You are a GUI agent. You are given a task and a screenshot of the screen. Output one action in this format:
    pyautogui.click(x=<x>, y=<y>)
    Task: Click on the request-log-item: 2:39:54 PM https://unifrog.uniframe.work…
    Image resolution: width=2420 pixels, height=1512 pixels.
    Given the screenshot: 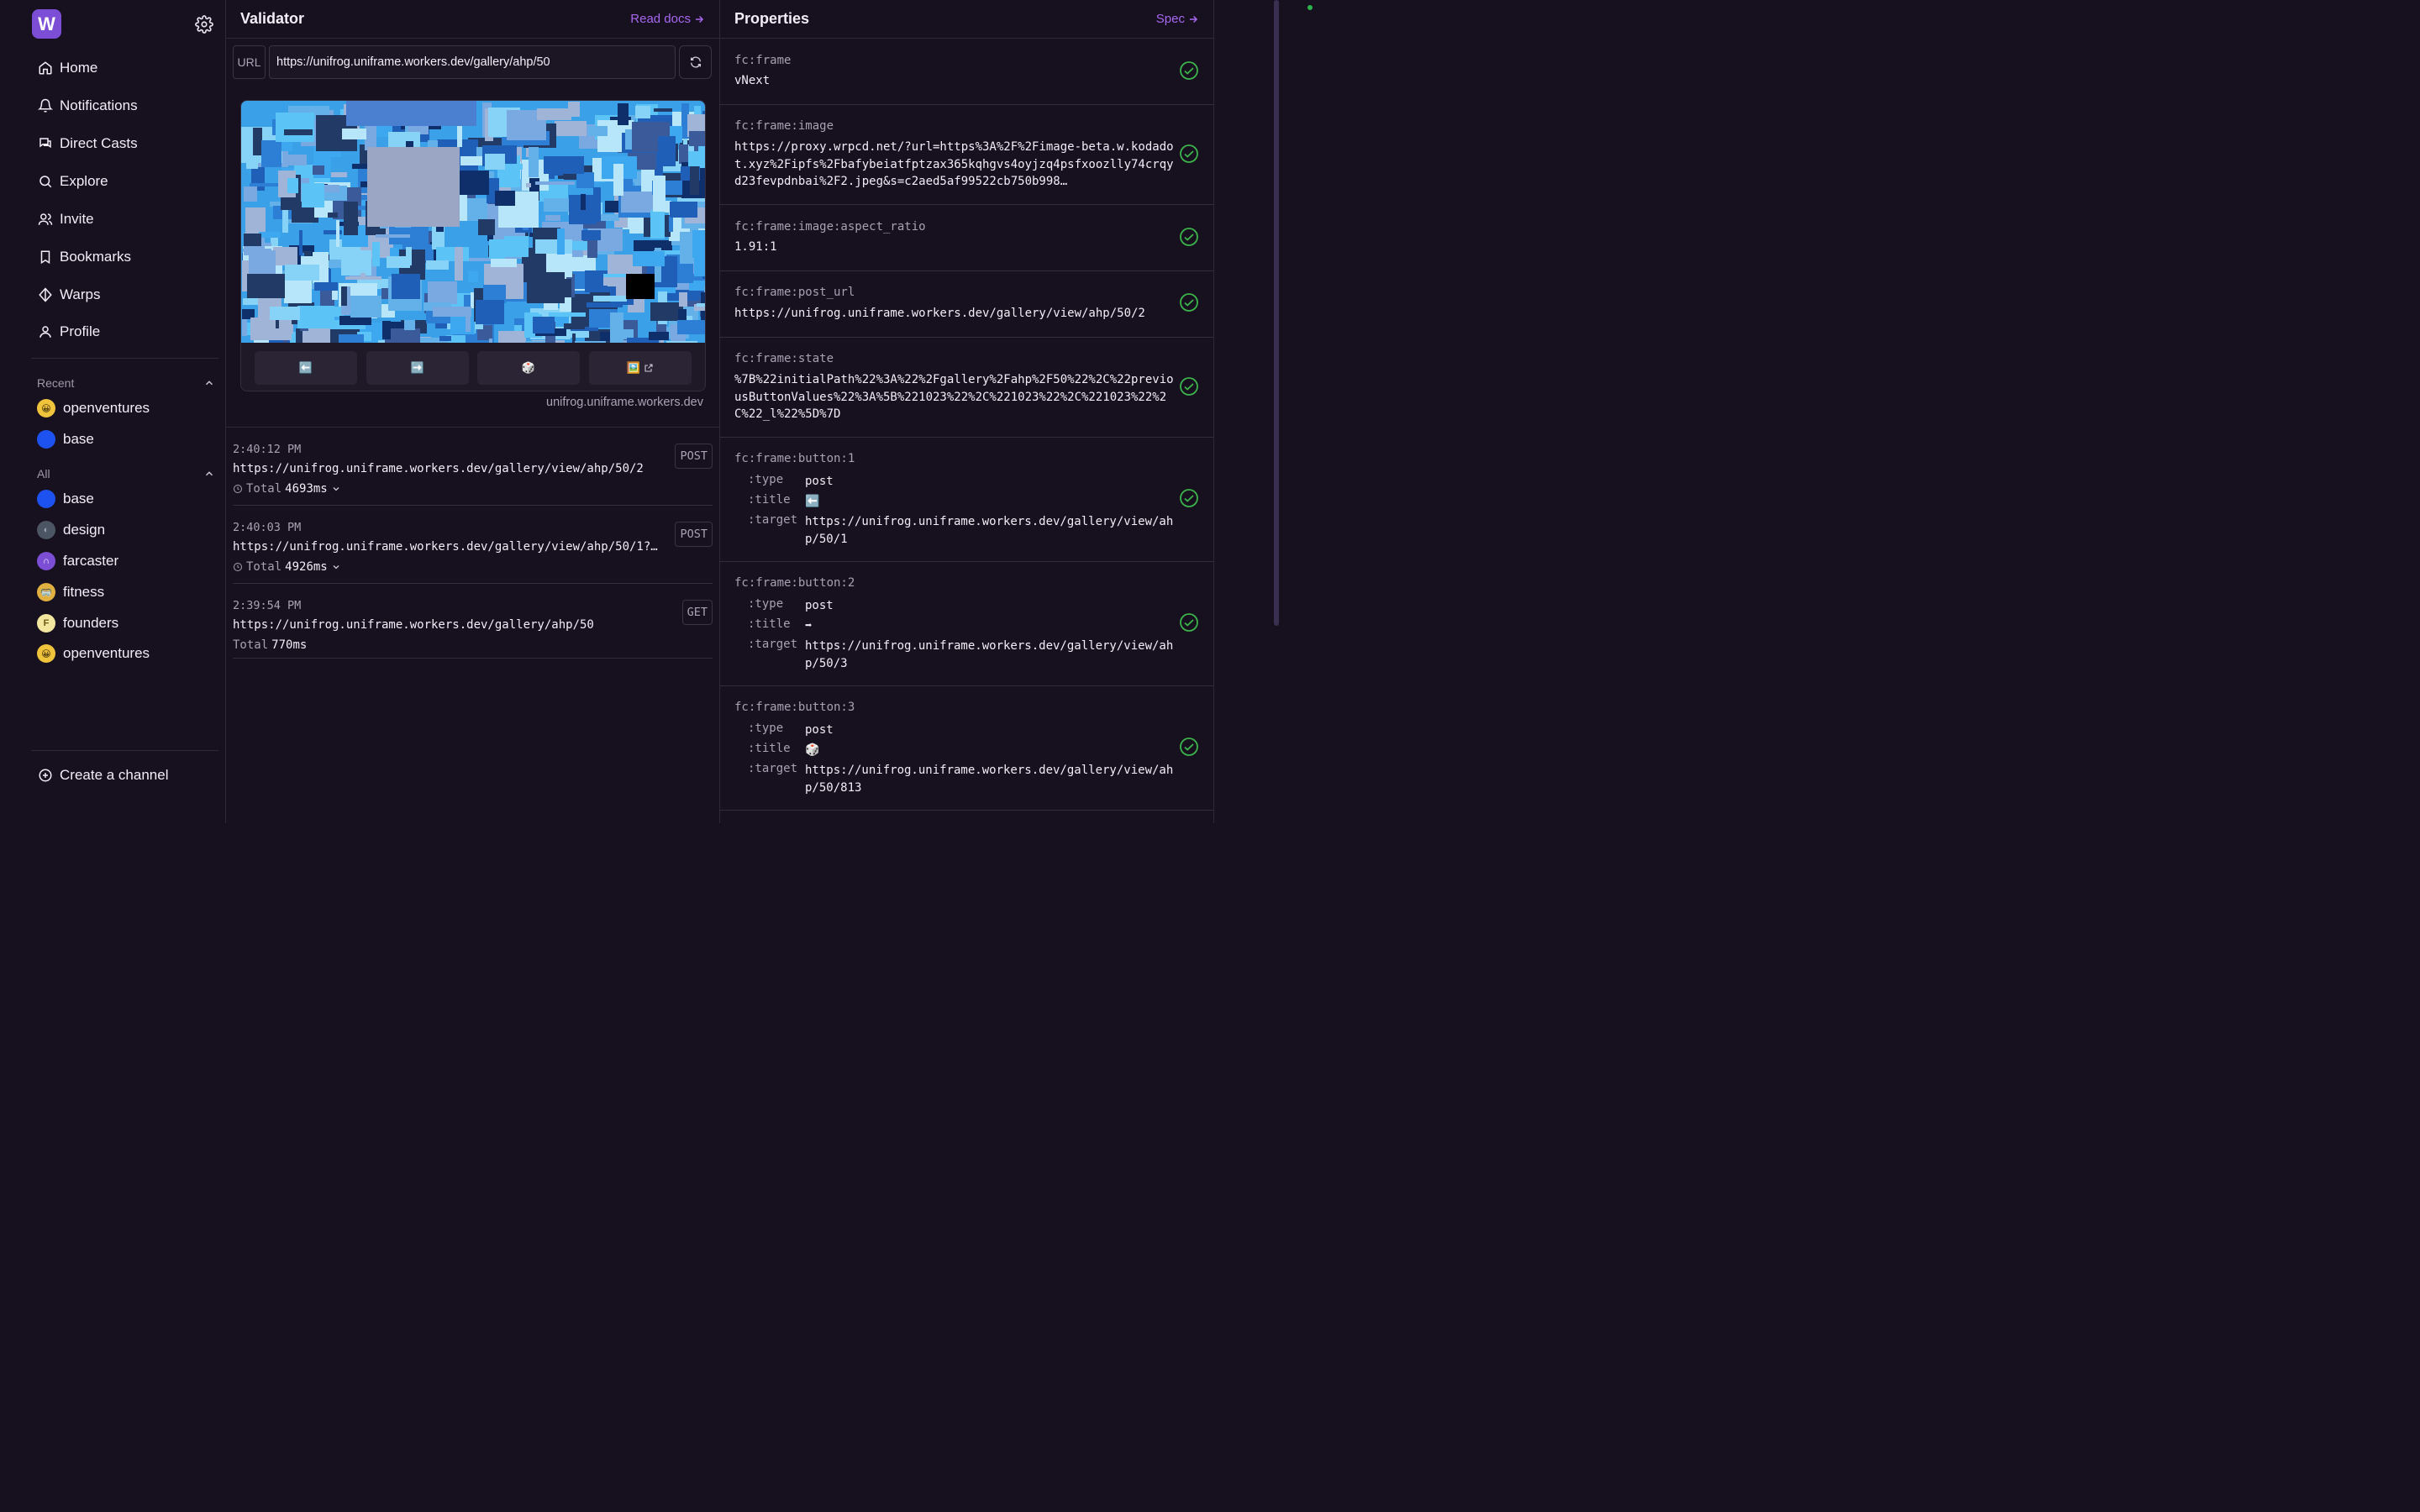 What is the action you would take?
    pyautogui.click(x=473, y=627)
    